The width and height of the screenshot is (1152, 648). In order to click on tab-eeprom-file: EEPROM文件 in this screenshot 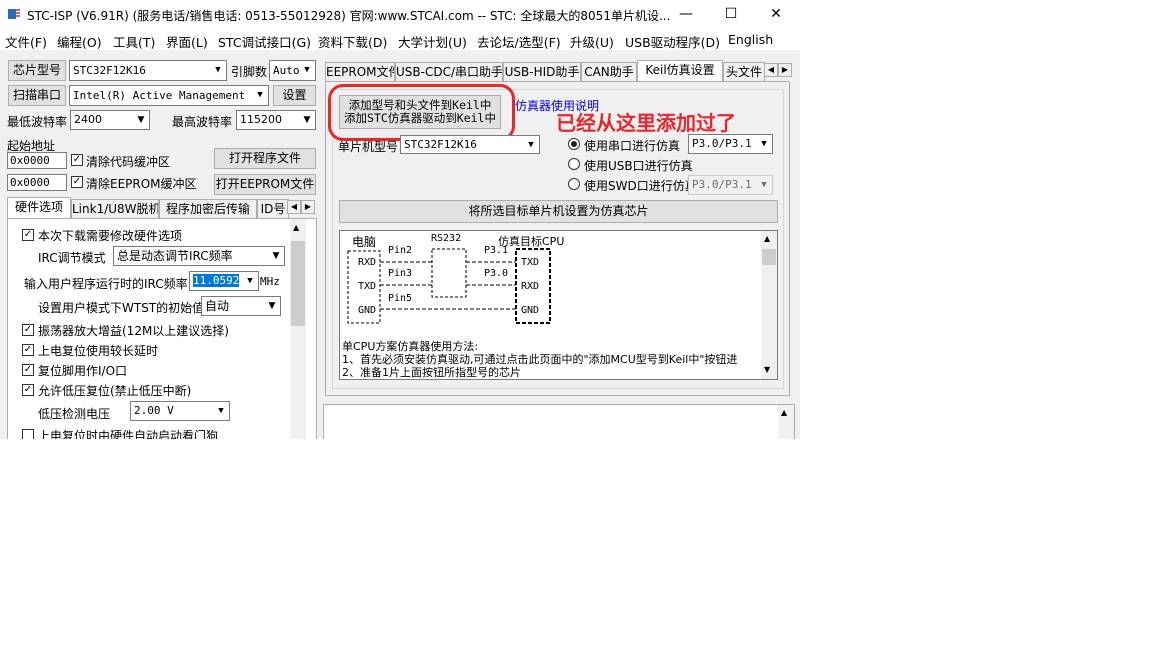, I will do `click(360, 71)`.